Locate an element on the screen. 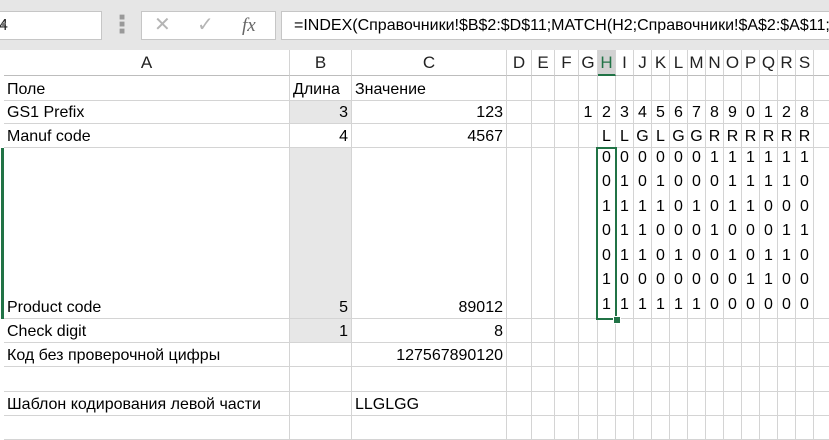  cell-e4 is located at coordinates (543, 233).